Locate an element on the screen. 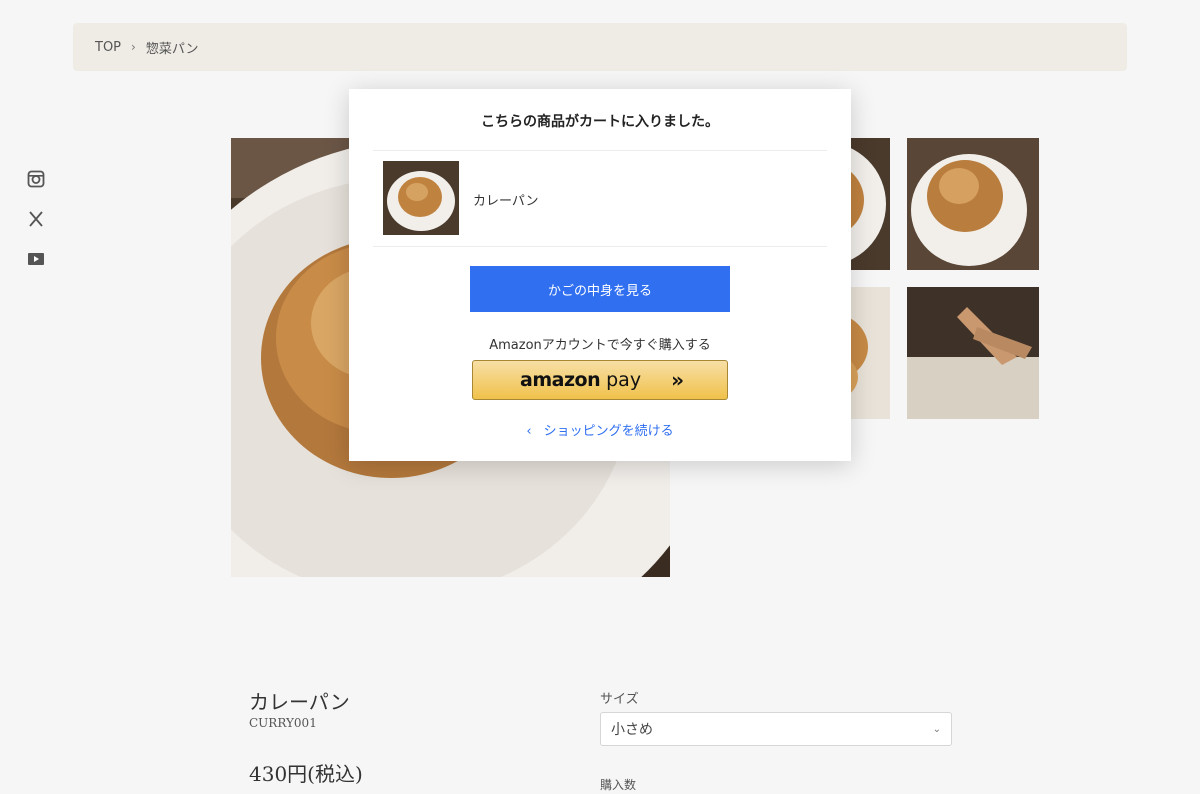  size-select-value: 小さめ is located at coordinates (632, 730).